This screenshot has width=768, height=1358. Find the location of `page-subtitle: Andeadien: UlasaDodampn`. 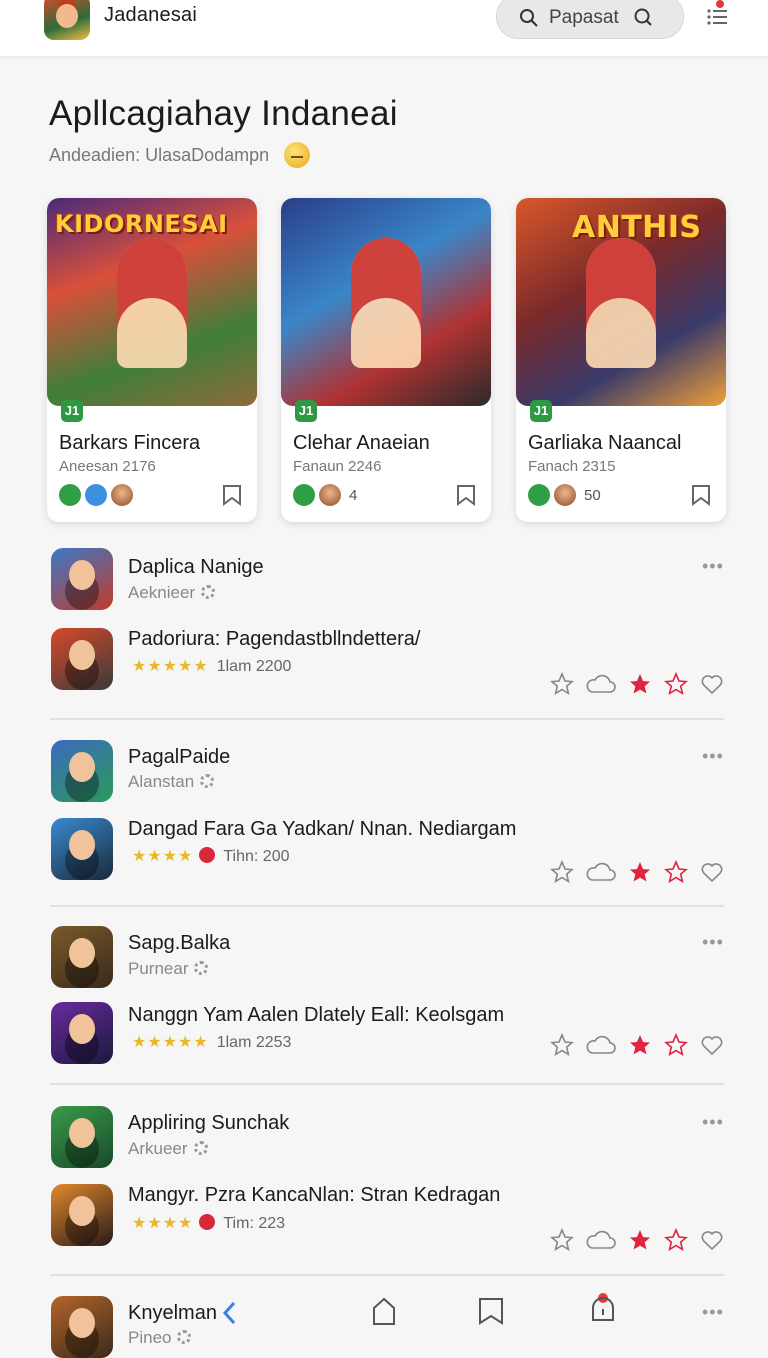

page-subtitle: Andeadien: UlasaDodampn is located at coordinates (159, 155).